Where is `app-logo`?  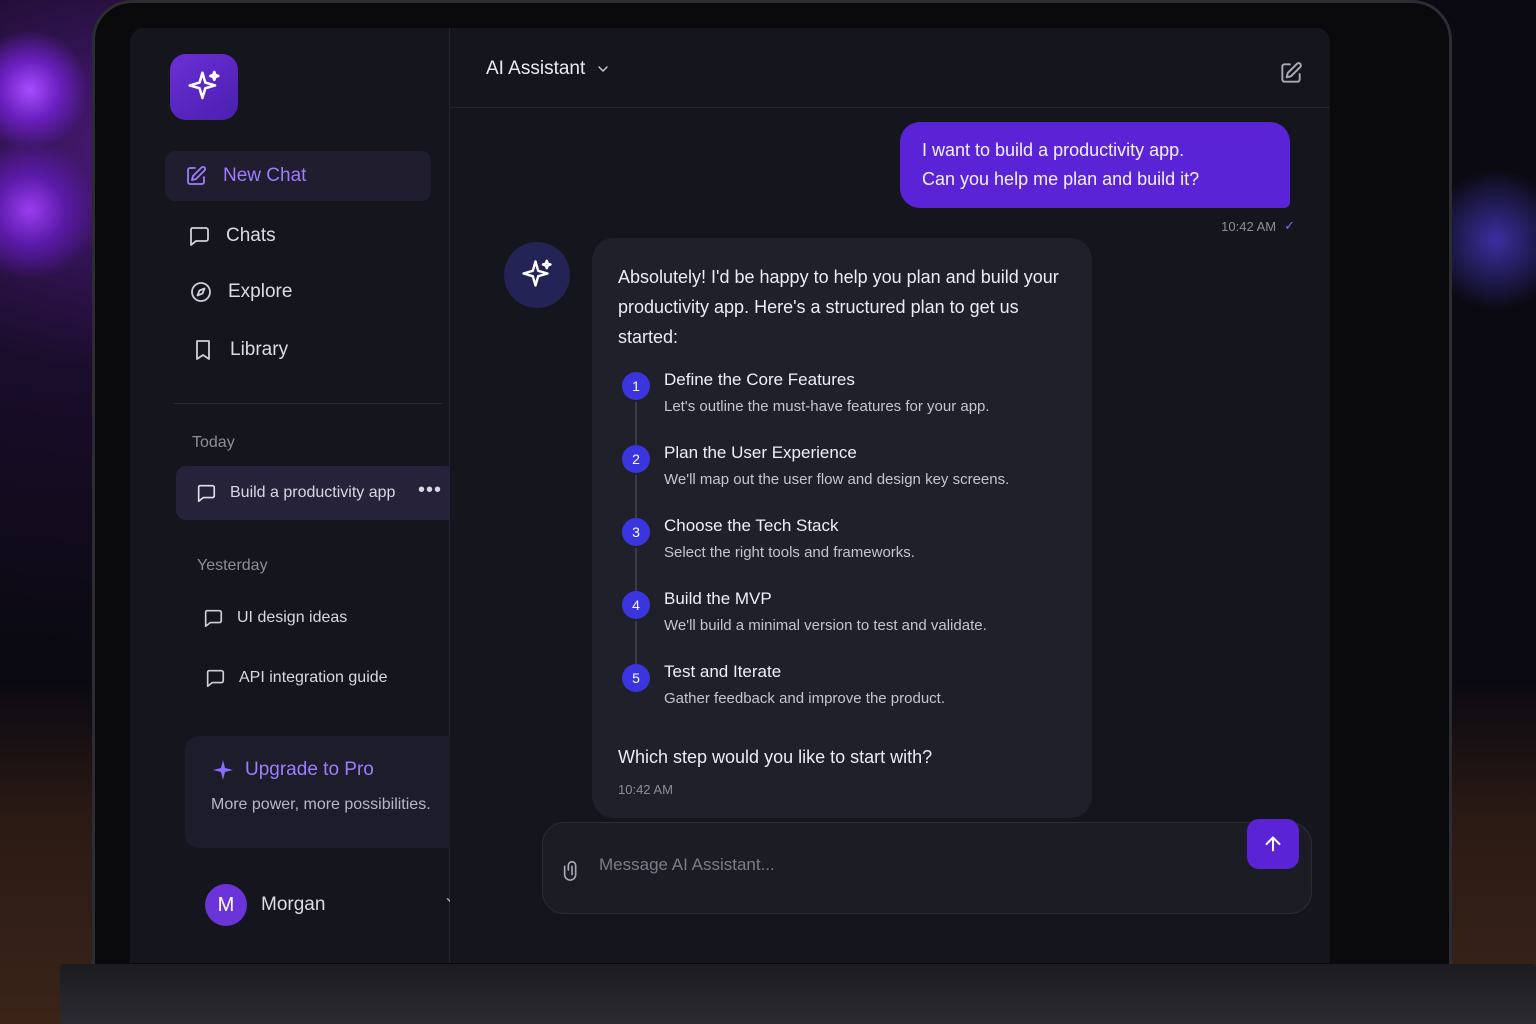 app-logo is located at coordinates (204, 87).